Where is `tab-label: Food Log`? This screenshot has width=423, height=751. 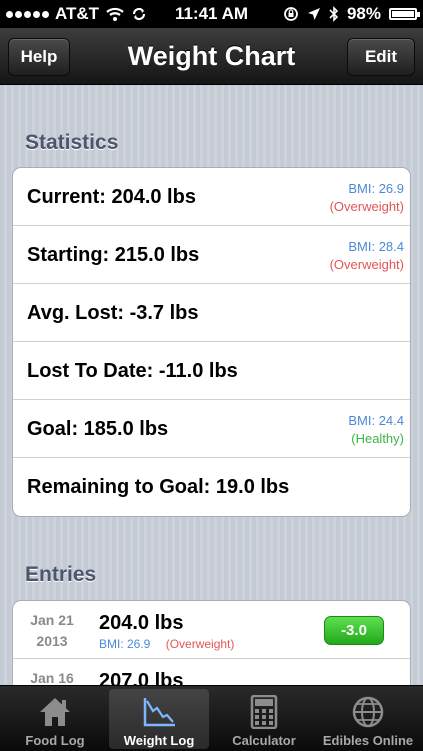
tab-label: Food Log is located at coordinates (55, 740).